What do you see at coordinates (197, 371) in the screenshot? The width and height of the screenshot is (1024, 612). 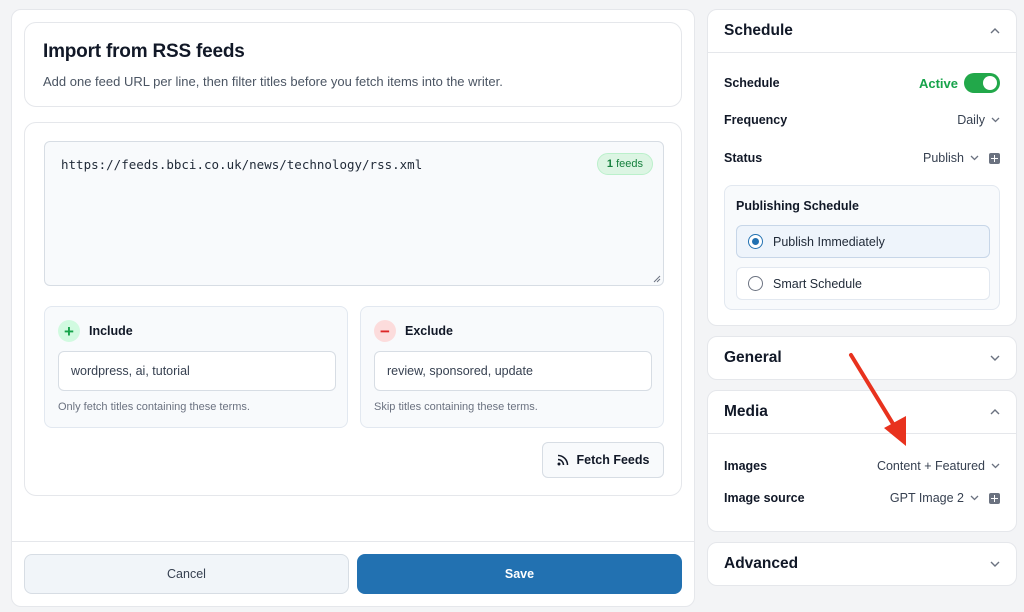 I see `include-input: wordpress, ai, tutorial` at bounding box center [197, 371].